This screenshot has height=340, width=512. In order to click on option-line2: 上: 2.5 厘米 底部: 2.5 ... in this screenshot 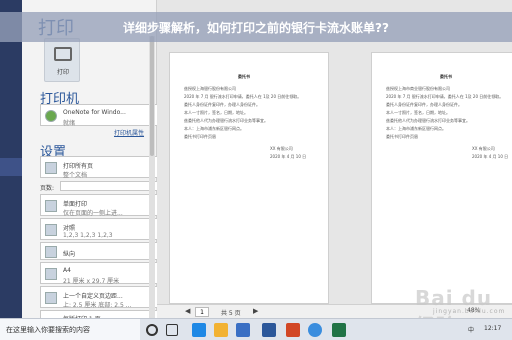, I will do `click(97, 305)`.